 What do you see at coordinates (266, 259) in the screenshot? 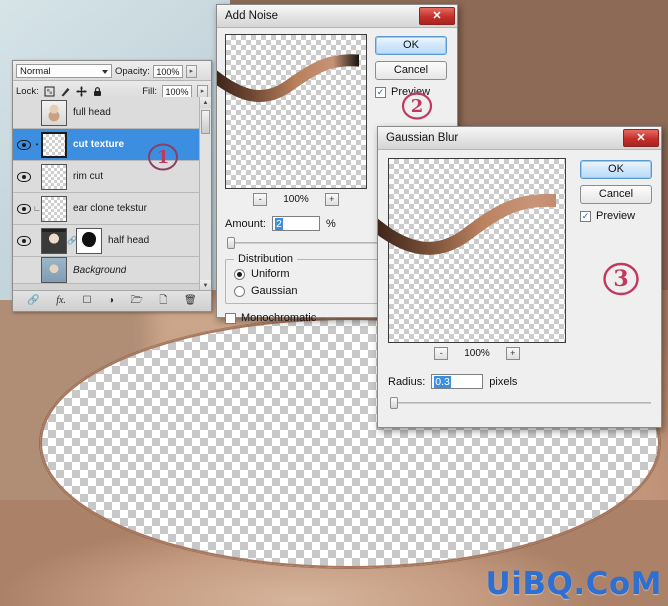
I see `distribution-label: Distribution` at bounding box center [266, 259].